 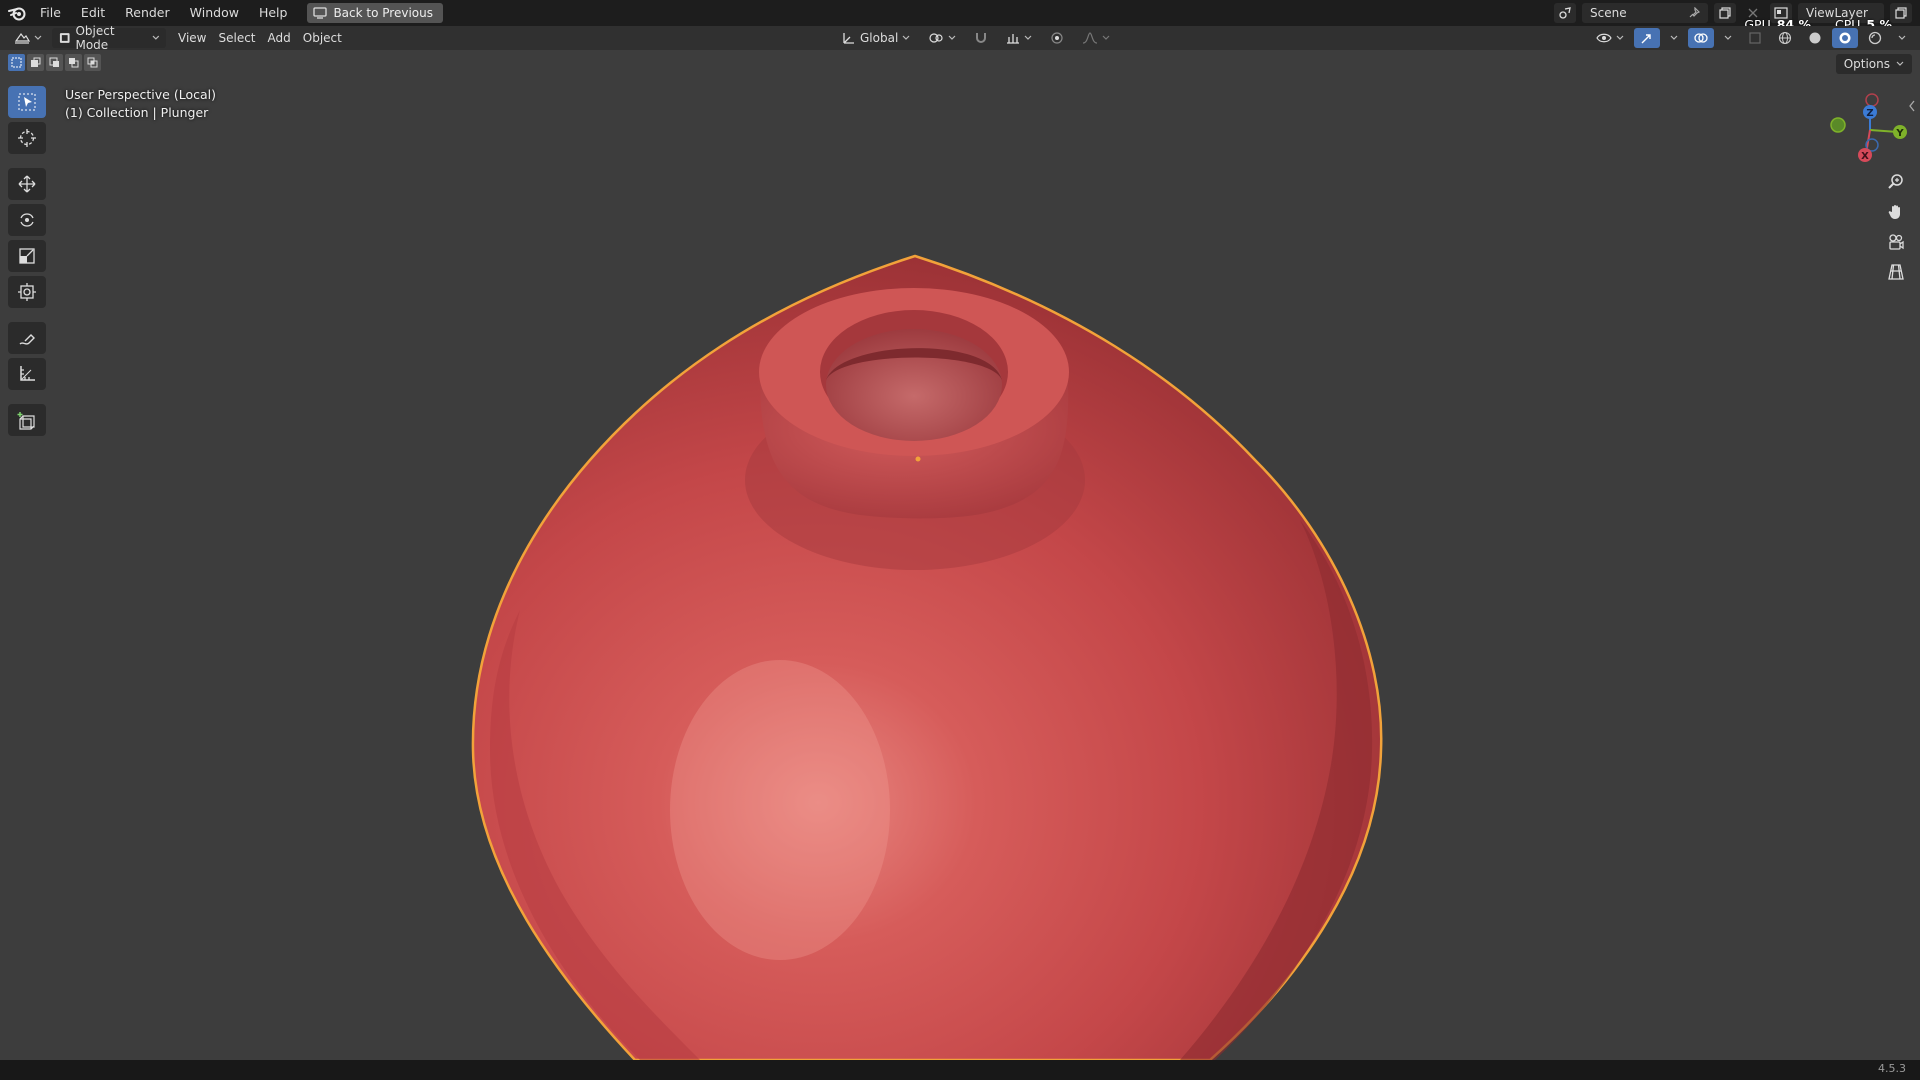 I want to click on tool-move, so click(x=27, y=184).